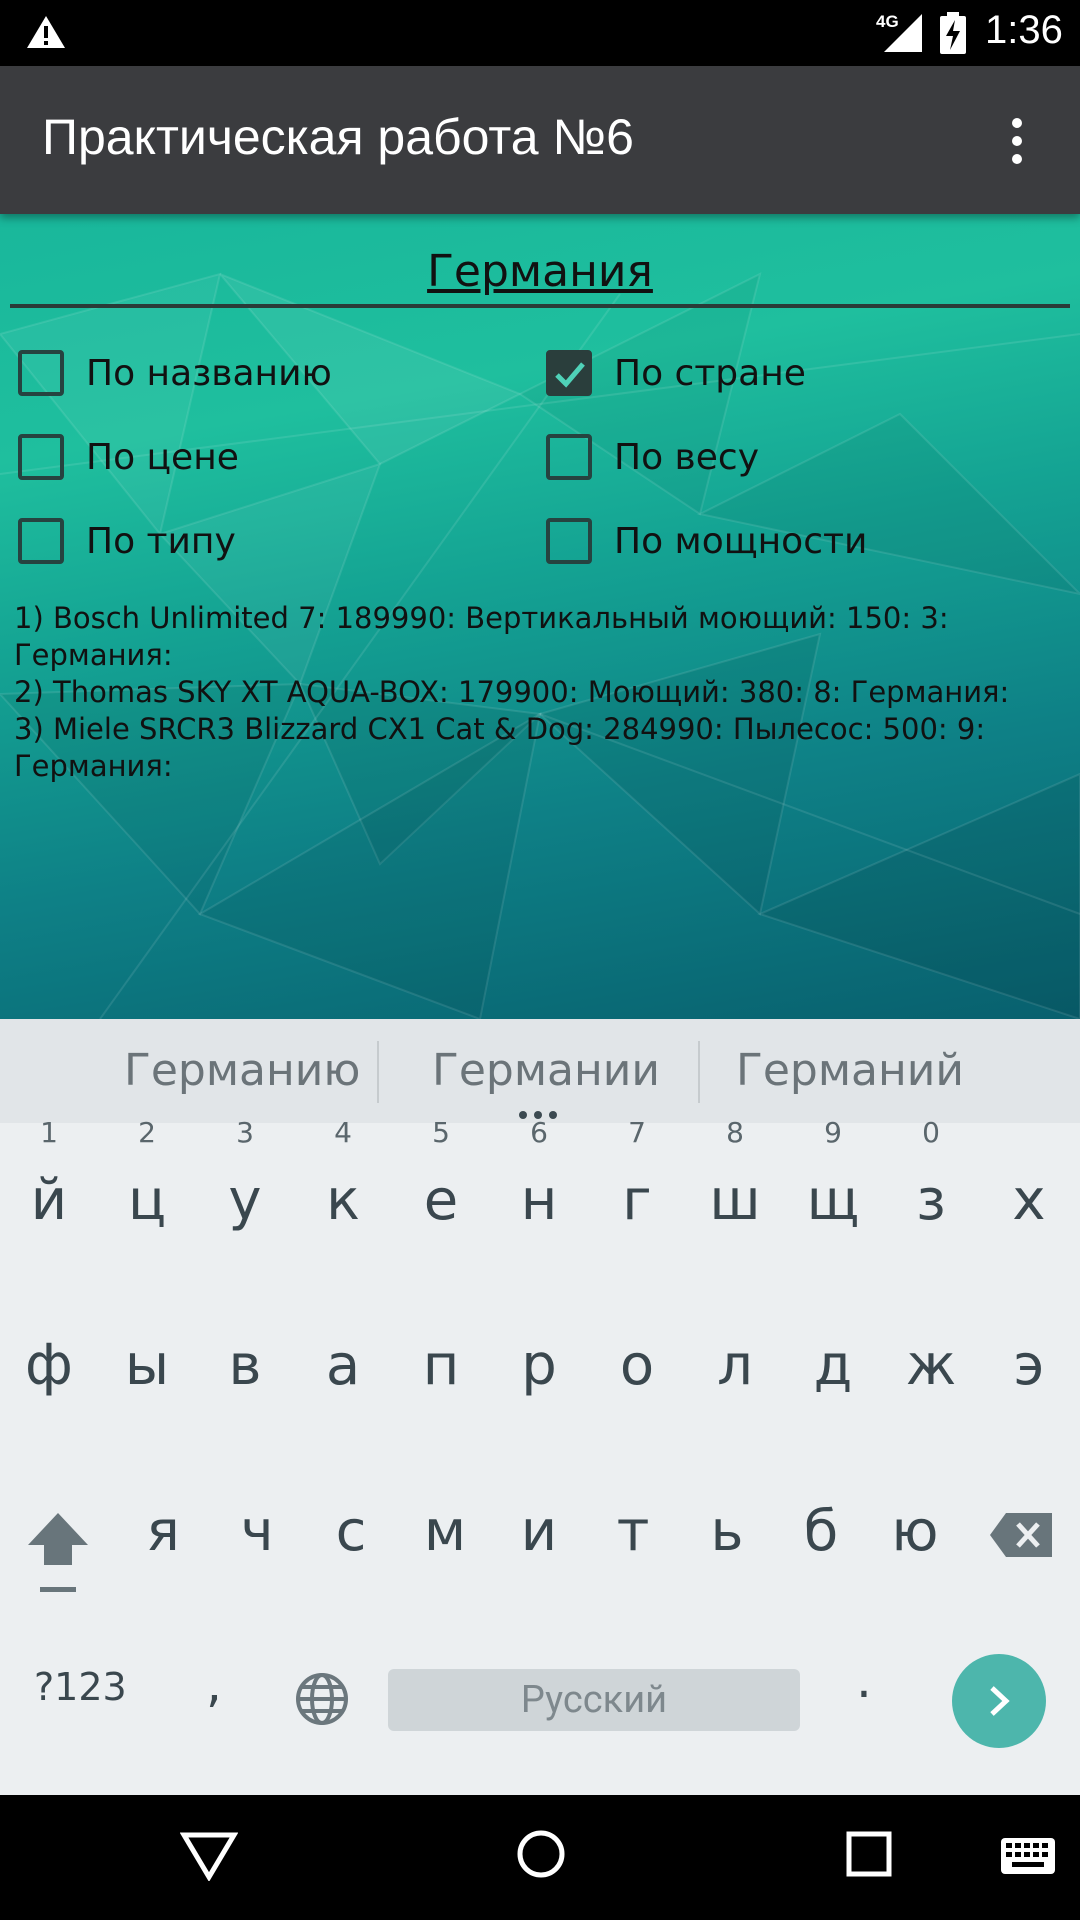 This screenshot has height=1920, width=1080. I want to click on key-char: я, so click(163, 1531).